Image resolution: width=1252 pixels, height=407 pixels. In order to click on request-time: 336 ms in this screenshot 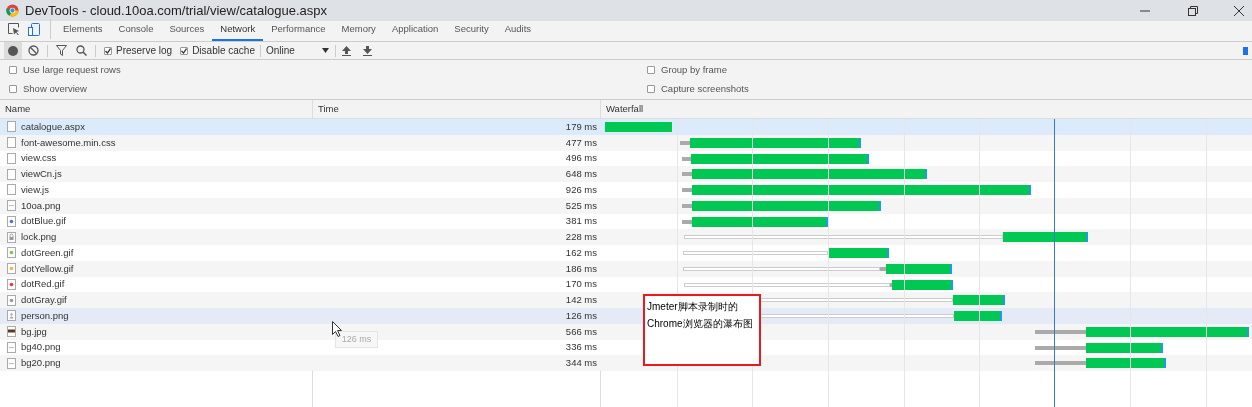, I will do `click(581, 347)`.